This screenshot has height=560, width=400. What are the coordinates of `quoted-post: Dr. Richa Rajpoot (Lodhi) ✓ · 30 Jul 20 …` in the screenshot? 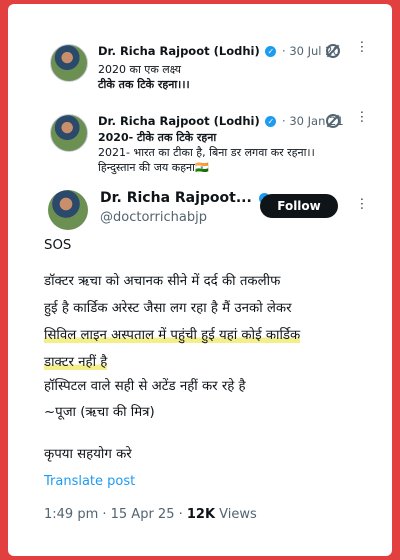 It's located at (200, 64).